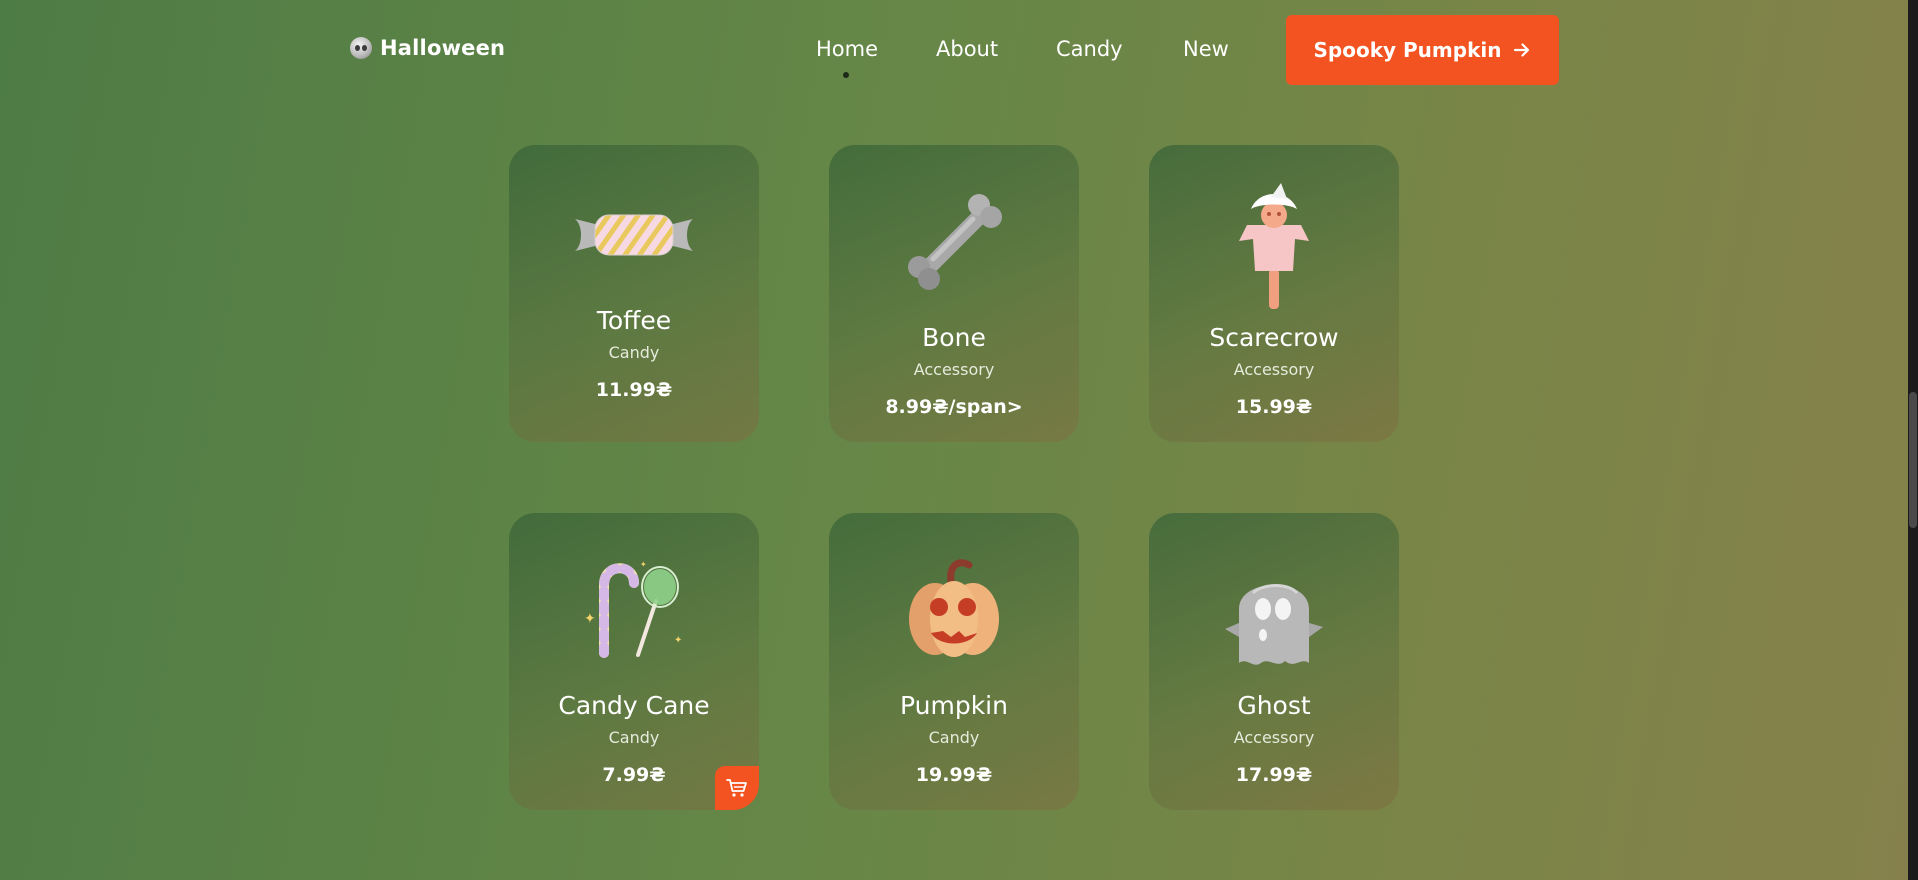 The image size is (1918, 880). I want to click on arrow-right-icon, so click(1522, 50).